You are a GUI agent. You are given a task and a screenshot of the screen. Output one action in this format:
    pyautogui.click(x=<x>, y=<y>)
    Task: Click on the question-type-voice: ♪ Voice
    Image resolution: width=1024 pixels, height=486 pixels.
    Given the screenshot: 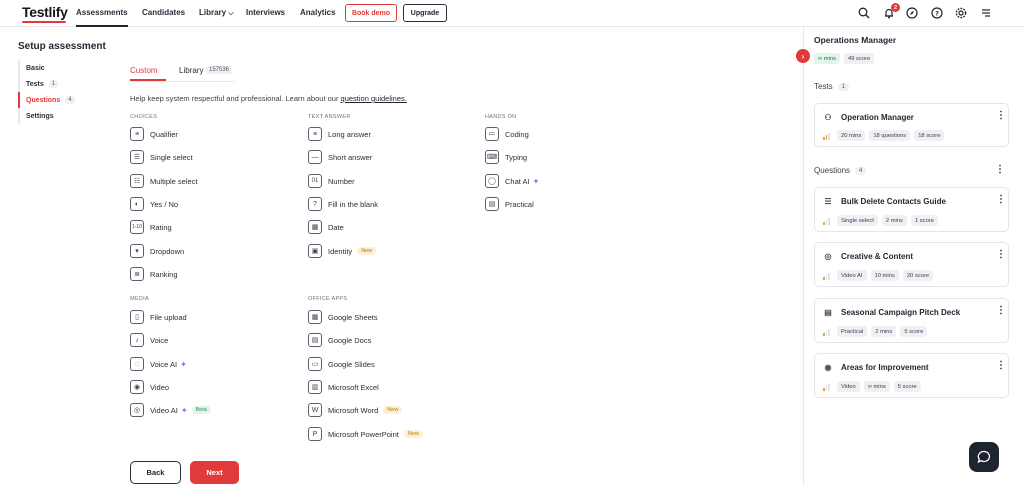 What is the action you would take?
    pyautogui.click(x=149, y=340)
    